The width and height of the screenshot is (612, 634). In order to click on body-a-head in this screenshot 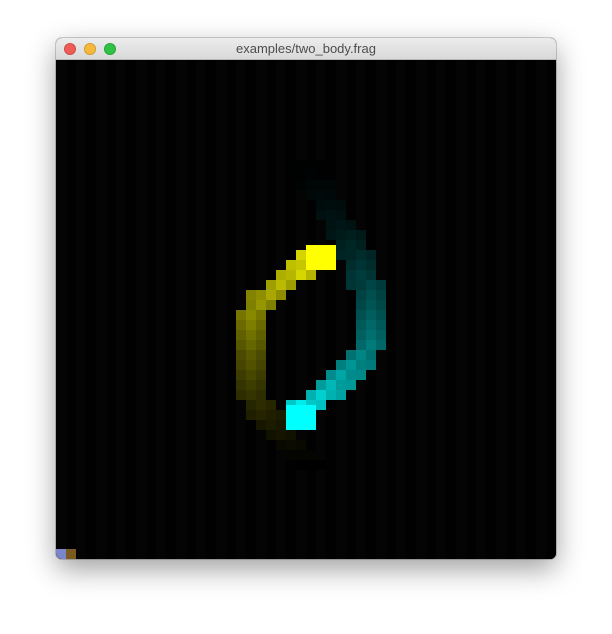, I will do `click(321, 257)`.